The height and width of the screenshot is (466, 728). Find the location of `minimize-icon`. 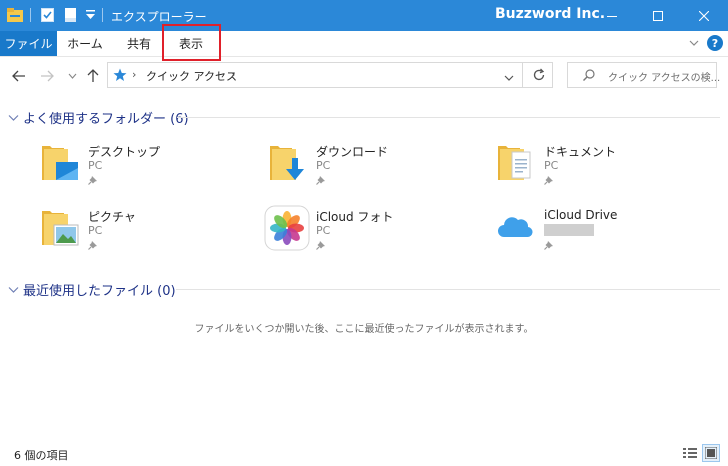

minimize-icon is located at coordinates (612, 16).